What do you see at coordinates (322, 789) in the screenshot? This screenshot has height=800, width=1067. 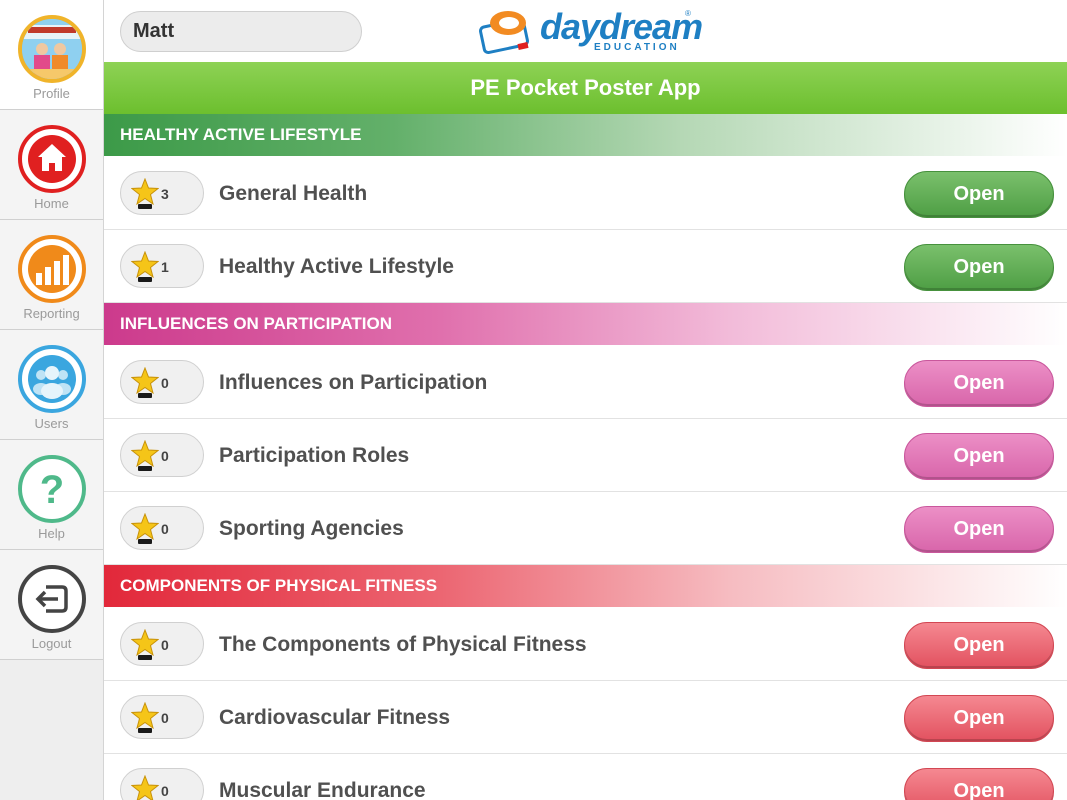 I see `topic-title: Muscular Endurance` at bounding box center [322, 789].